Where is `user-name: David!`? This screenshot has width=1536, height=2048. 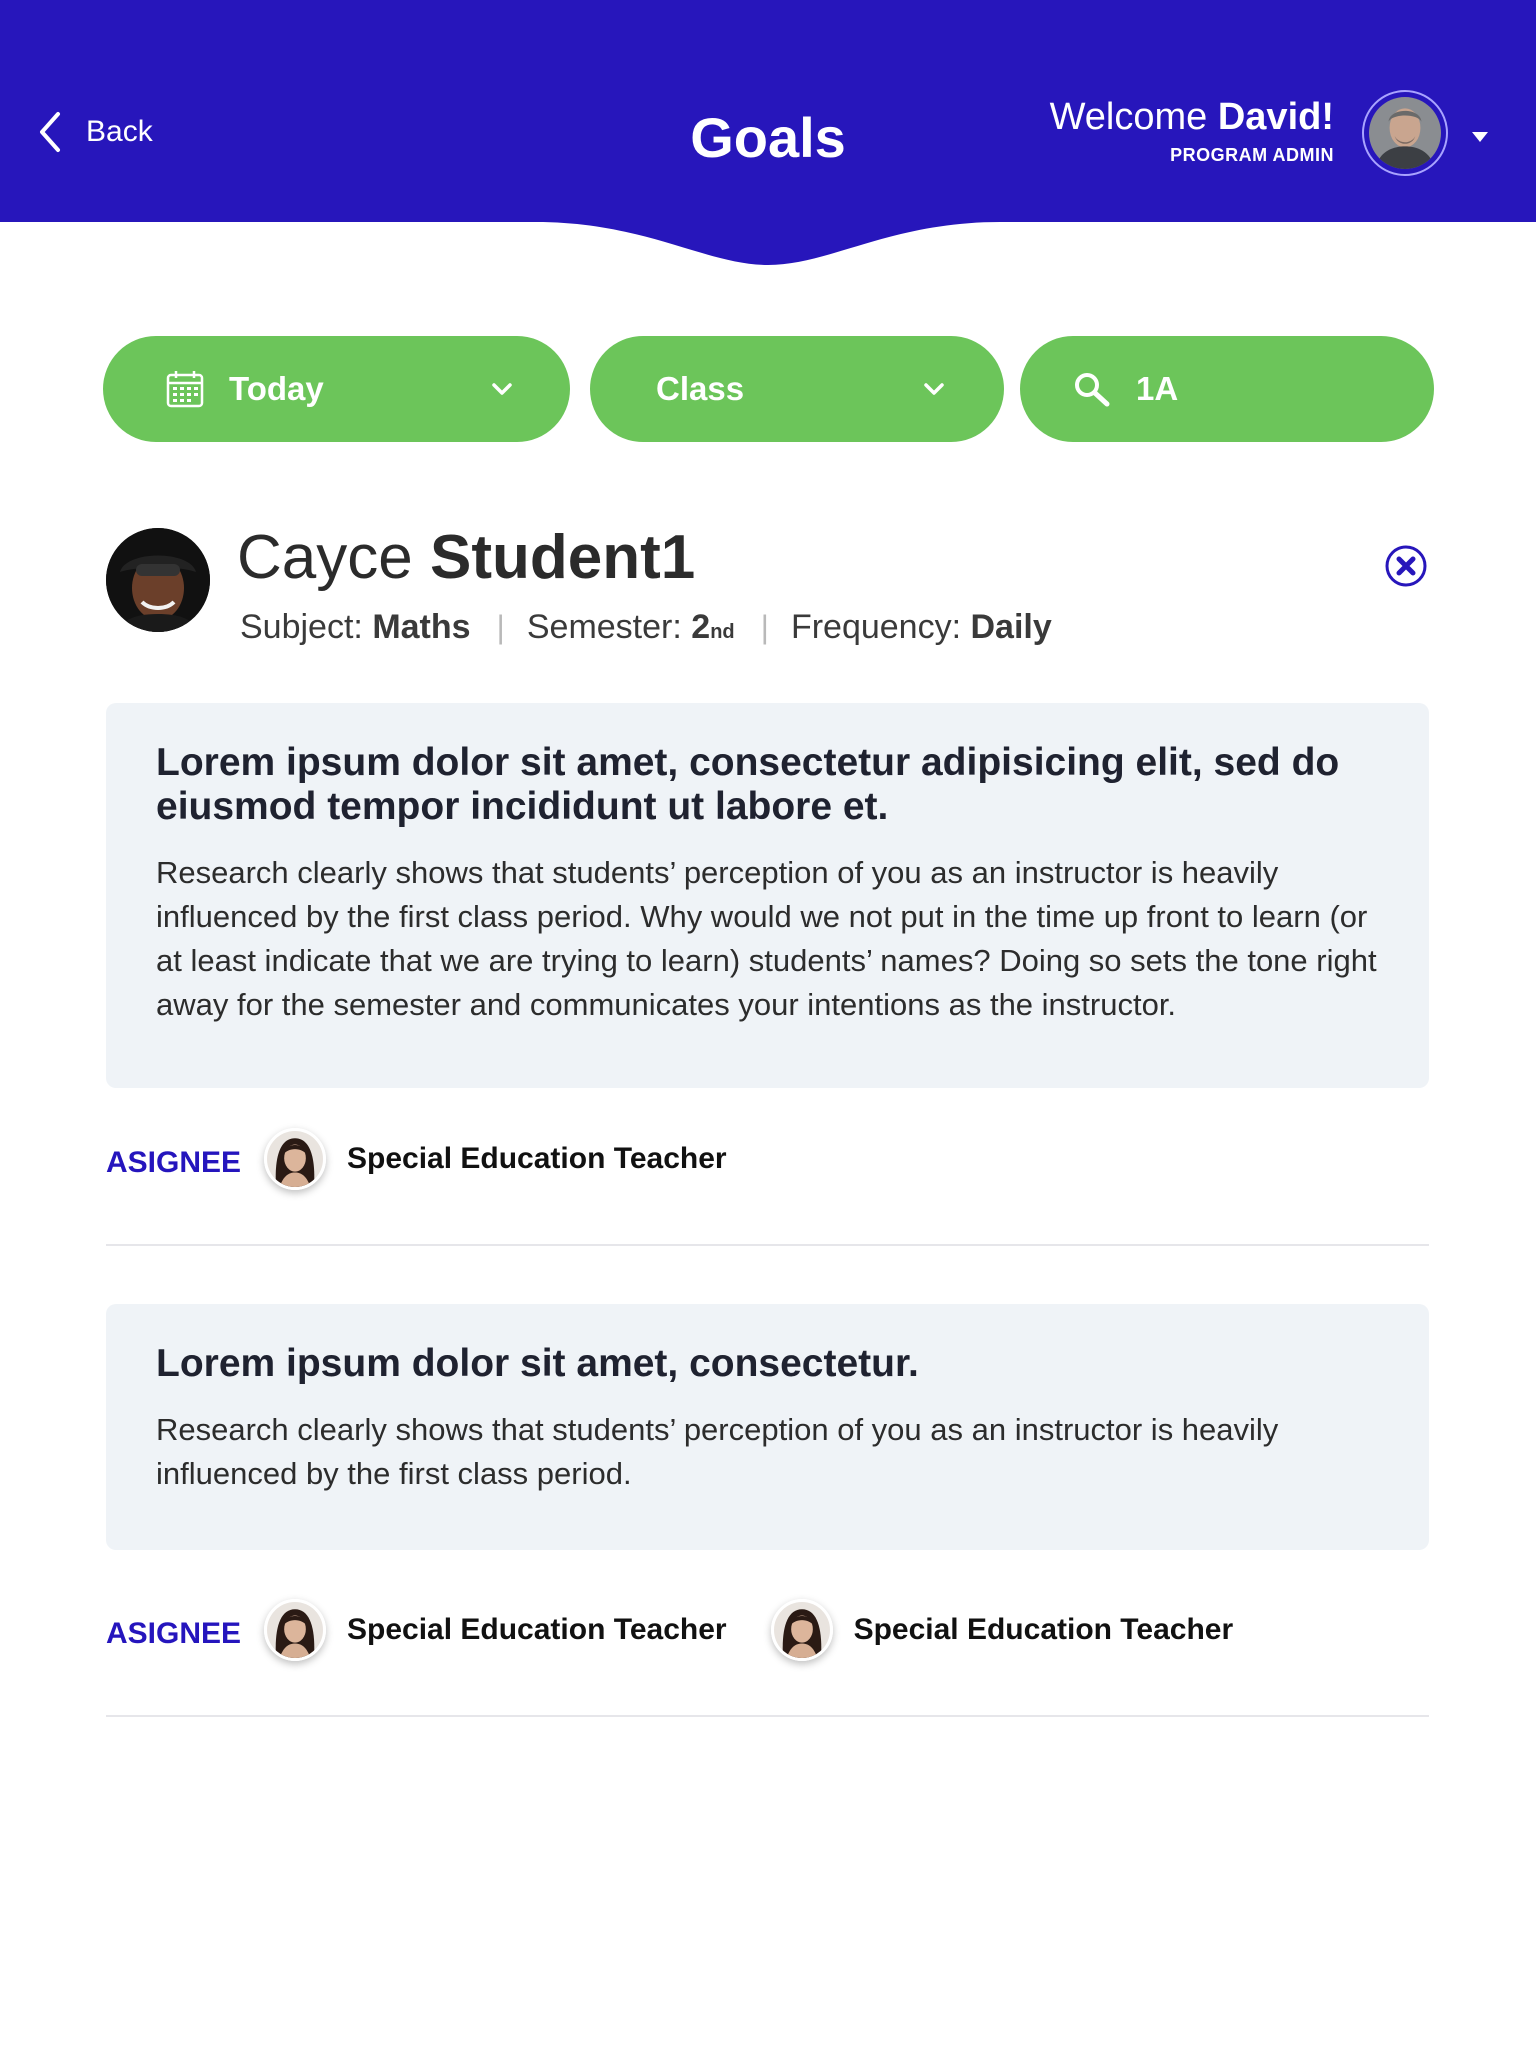 user-name: David! is located at coordinates (1275, 117).